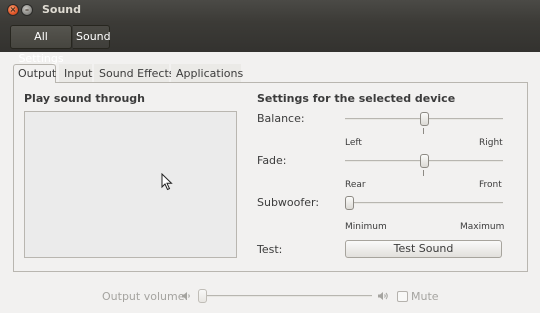 The image size is (540, 313). Describe the element at coordinates (482, 227) in the screenshot. I see `subwoofer-max-label: Maximum` at that location.